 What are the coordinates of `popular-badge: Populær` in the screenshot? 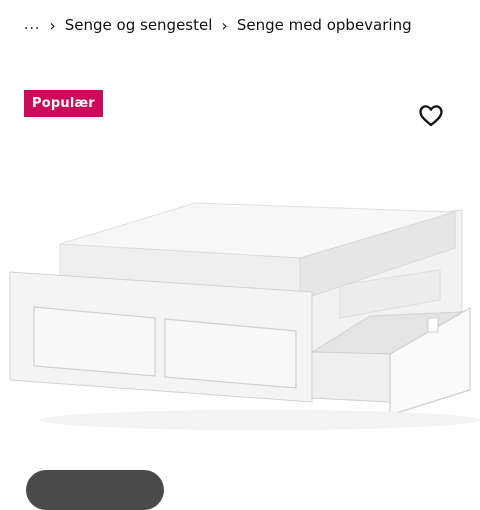 It's located at (63, 103).